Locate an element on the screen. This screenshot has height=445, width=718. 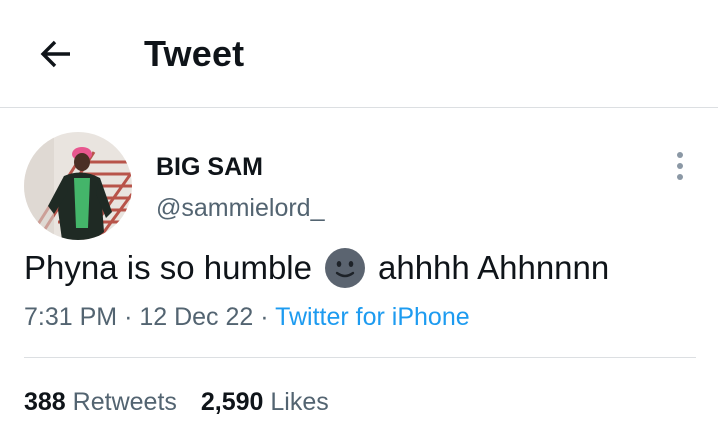
divider is located at coordinates (360, 357).